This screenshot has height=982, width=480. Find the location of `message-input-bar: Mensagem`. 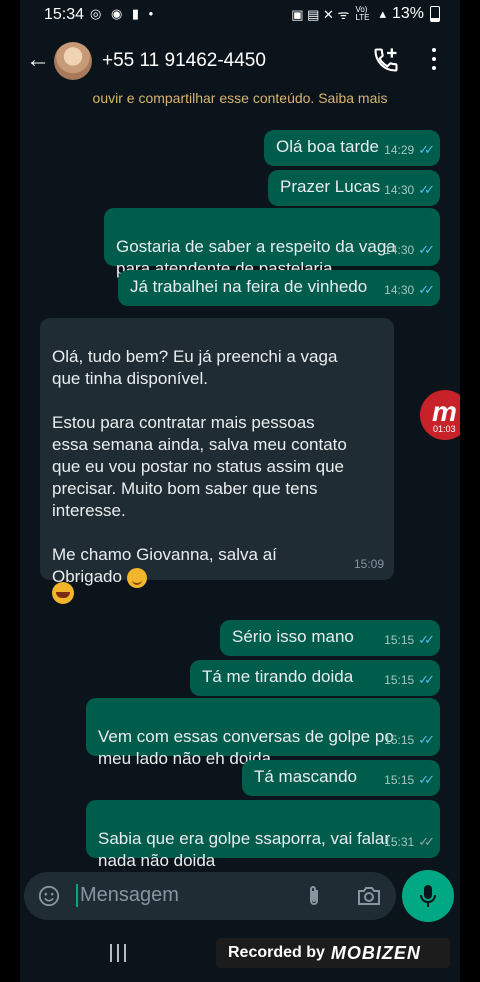

message-input-bar: Mensagem is located at coordinates (210, 896).